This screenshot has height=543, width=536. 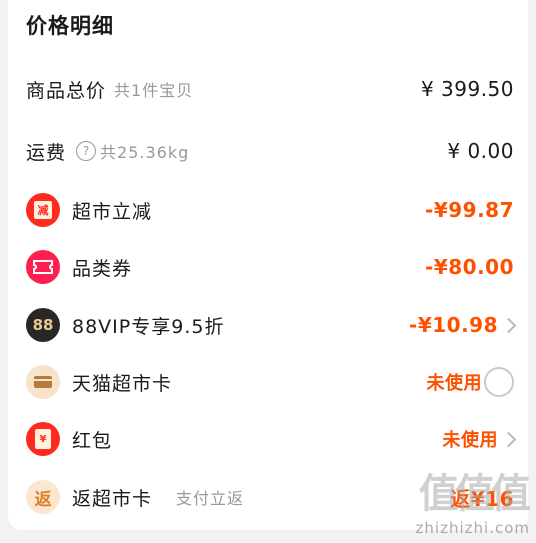 What do you see at coordinates (86, 151) in the screenshot?
I see `help-icon: ?` at bounding box center [86, 151].